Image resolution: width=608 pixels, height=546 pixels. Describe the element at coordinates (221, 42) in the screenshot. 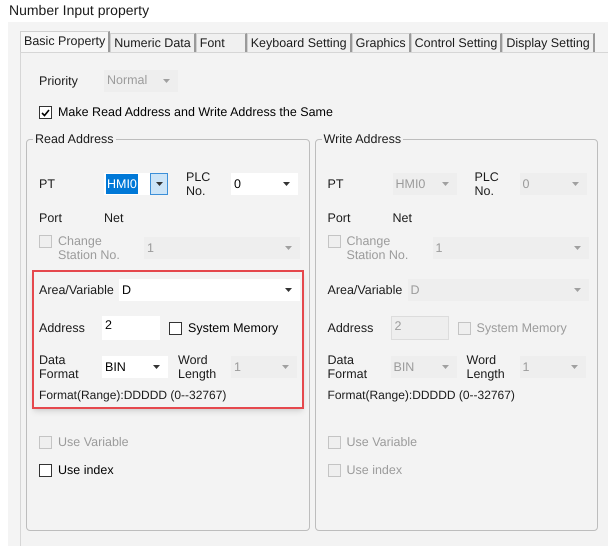

I see `tab: Font` at that location.